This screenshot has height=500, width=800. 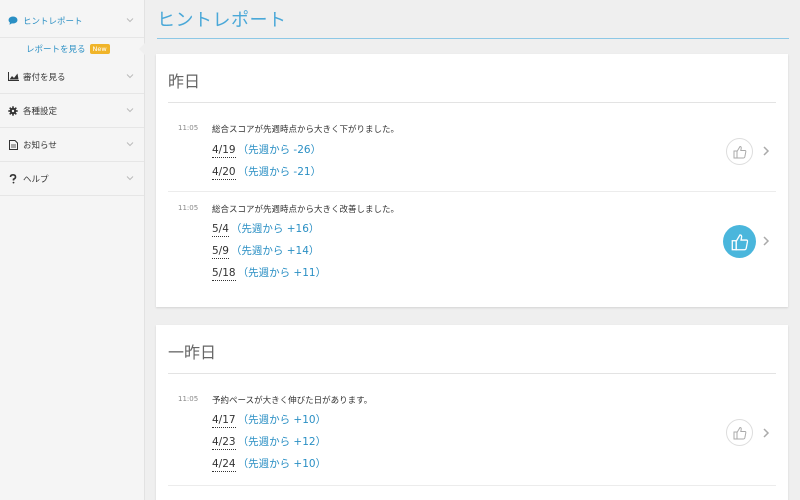 What do you see at coordinates (473, 38) in the screenshot?
I see `title-divider` at bounding box center [473, 38].